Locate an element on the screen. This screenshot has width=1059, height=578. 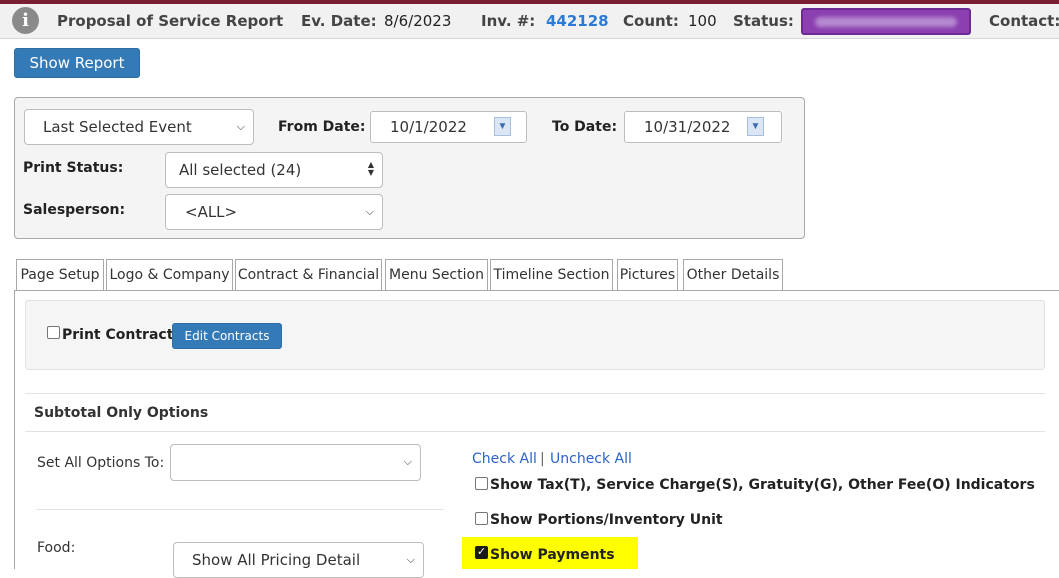
ev-date-value: 8/6/2023 is located at coordinates (418, 21).